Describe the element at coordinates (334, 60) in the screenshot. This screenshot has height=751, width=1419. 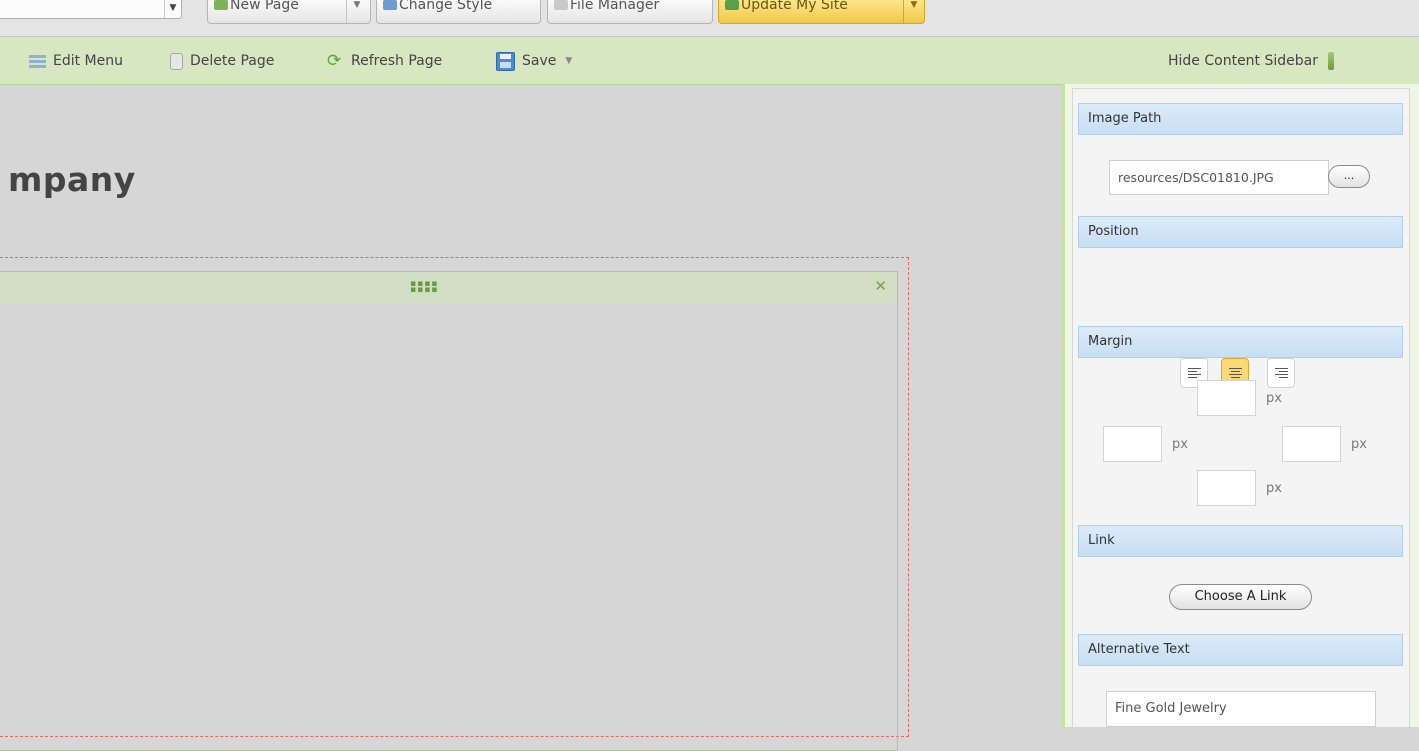
I see `refresh-icon: ⟳` at that location.